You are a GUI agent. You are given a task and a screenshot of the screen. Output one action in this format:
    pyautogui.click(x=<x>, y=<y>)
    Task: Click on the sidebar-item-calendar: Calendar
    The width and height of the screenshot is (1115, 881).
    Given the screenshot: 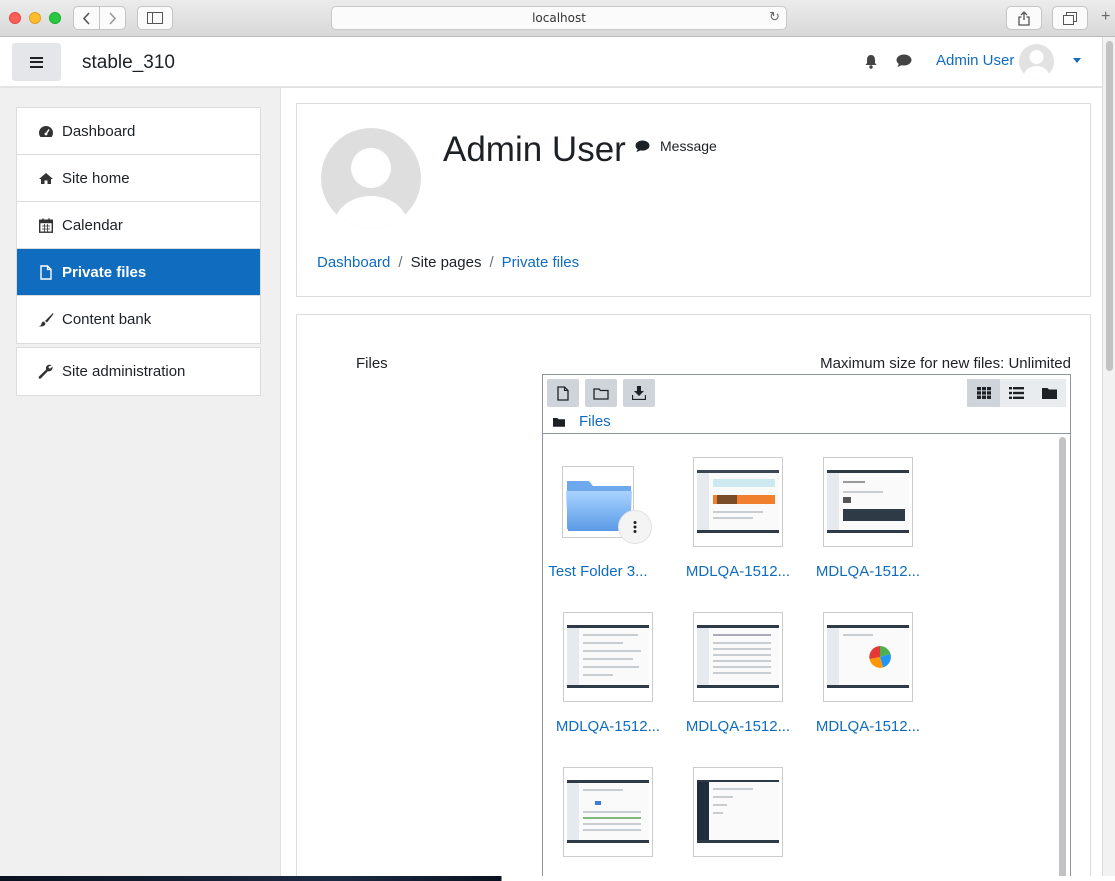 What is the action you would take?
    pyautogui.click(x=138, y=225)
    